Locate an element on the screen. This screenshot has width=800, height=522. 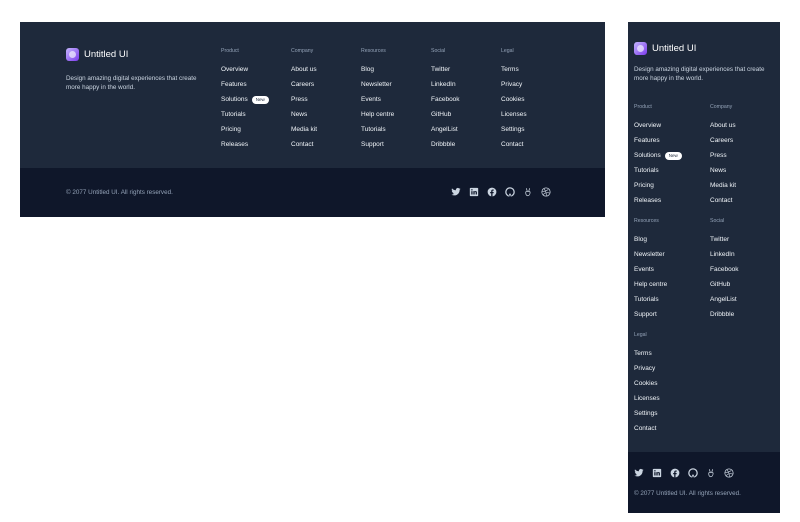
link-label: Terms is located at coordinates (643, 353).